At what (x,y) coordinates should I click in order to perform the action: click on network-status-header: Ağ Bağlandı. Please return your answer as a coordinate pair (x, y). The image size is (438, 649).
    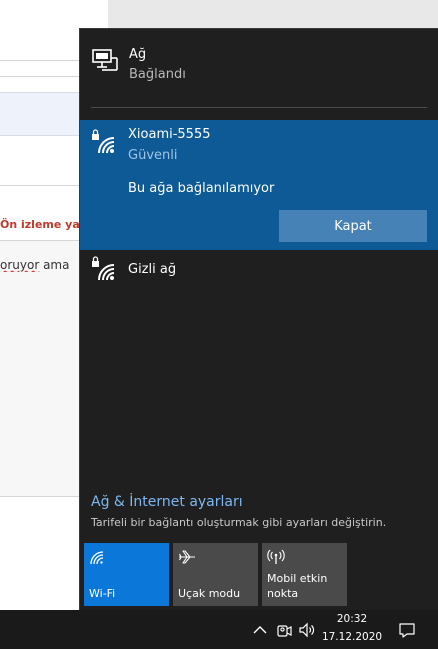
    Looking at the image, I should click on (259, 68).